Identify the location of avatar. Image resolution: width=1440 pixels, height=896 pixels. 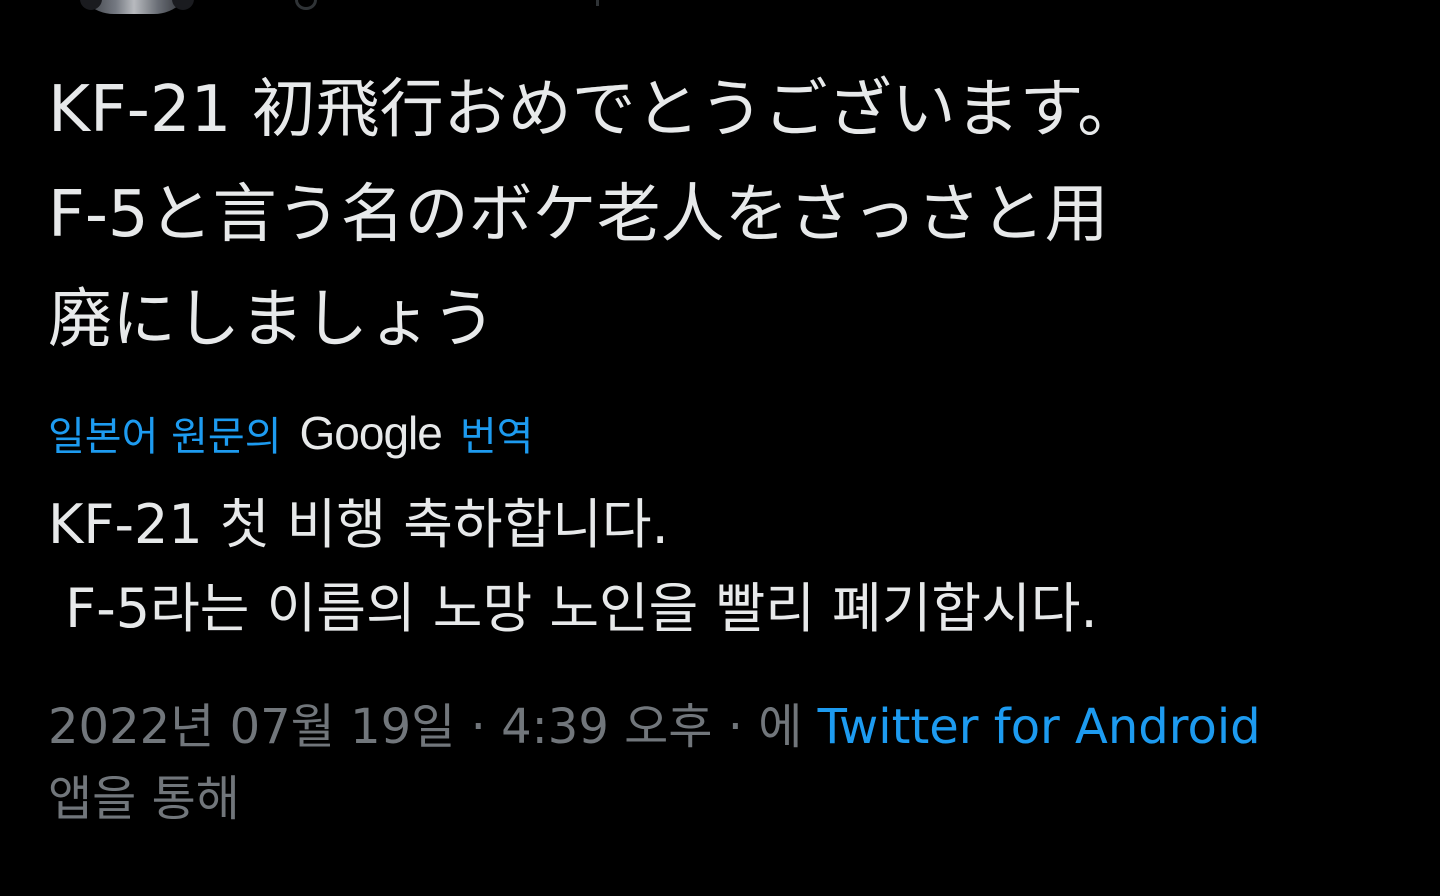
(140, 7).